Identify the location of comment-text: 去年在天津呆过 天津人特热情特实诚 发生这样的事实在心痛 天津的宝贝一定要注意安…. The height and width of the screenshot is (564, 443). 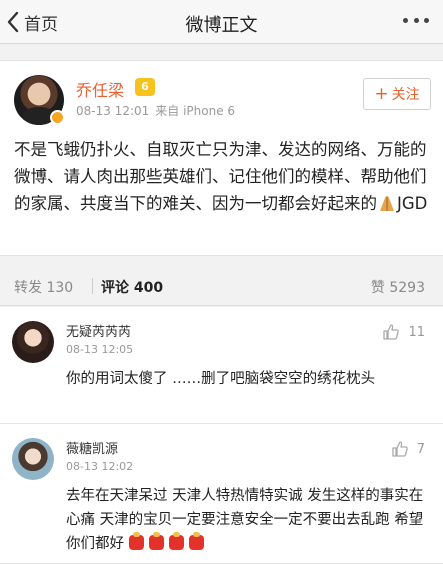
(251, 520).